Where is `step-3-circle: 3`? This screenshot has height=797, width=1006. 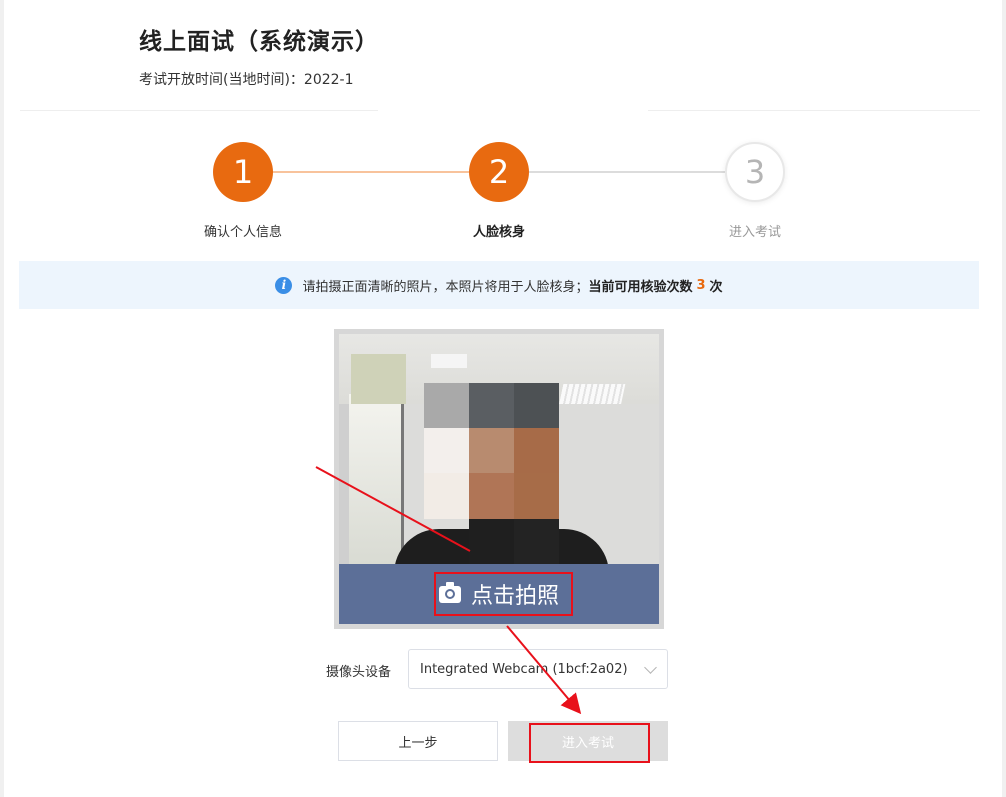
step-3-circle: 3 is located at coordinates (755, 172).